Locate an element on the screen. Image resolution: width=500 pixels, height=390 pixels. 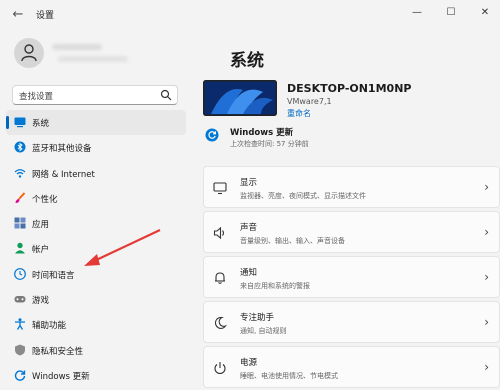
page-title: 系统 is located at coordinates (247, 61).